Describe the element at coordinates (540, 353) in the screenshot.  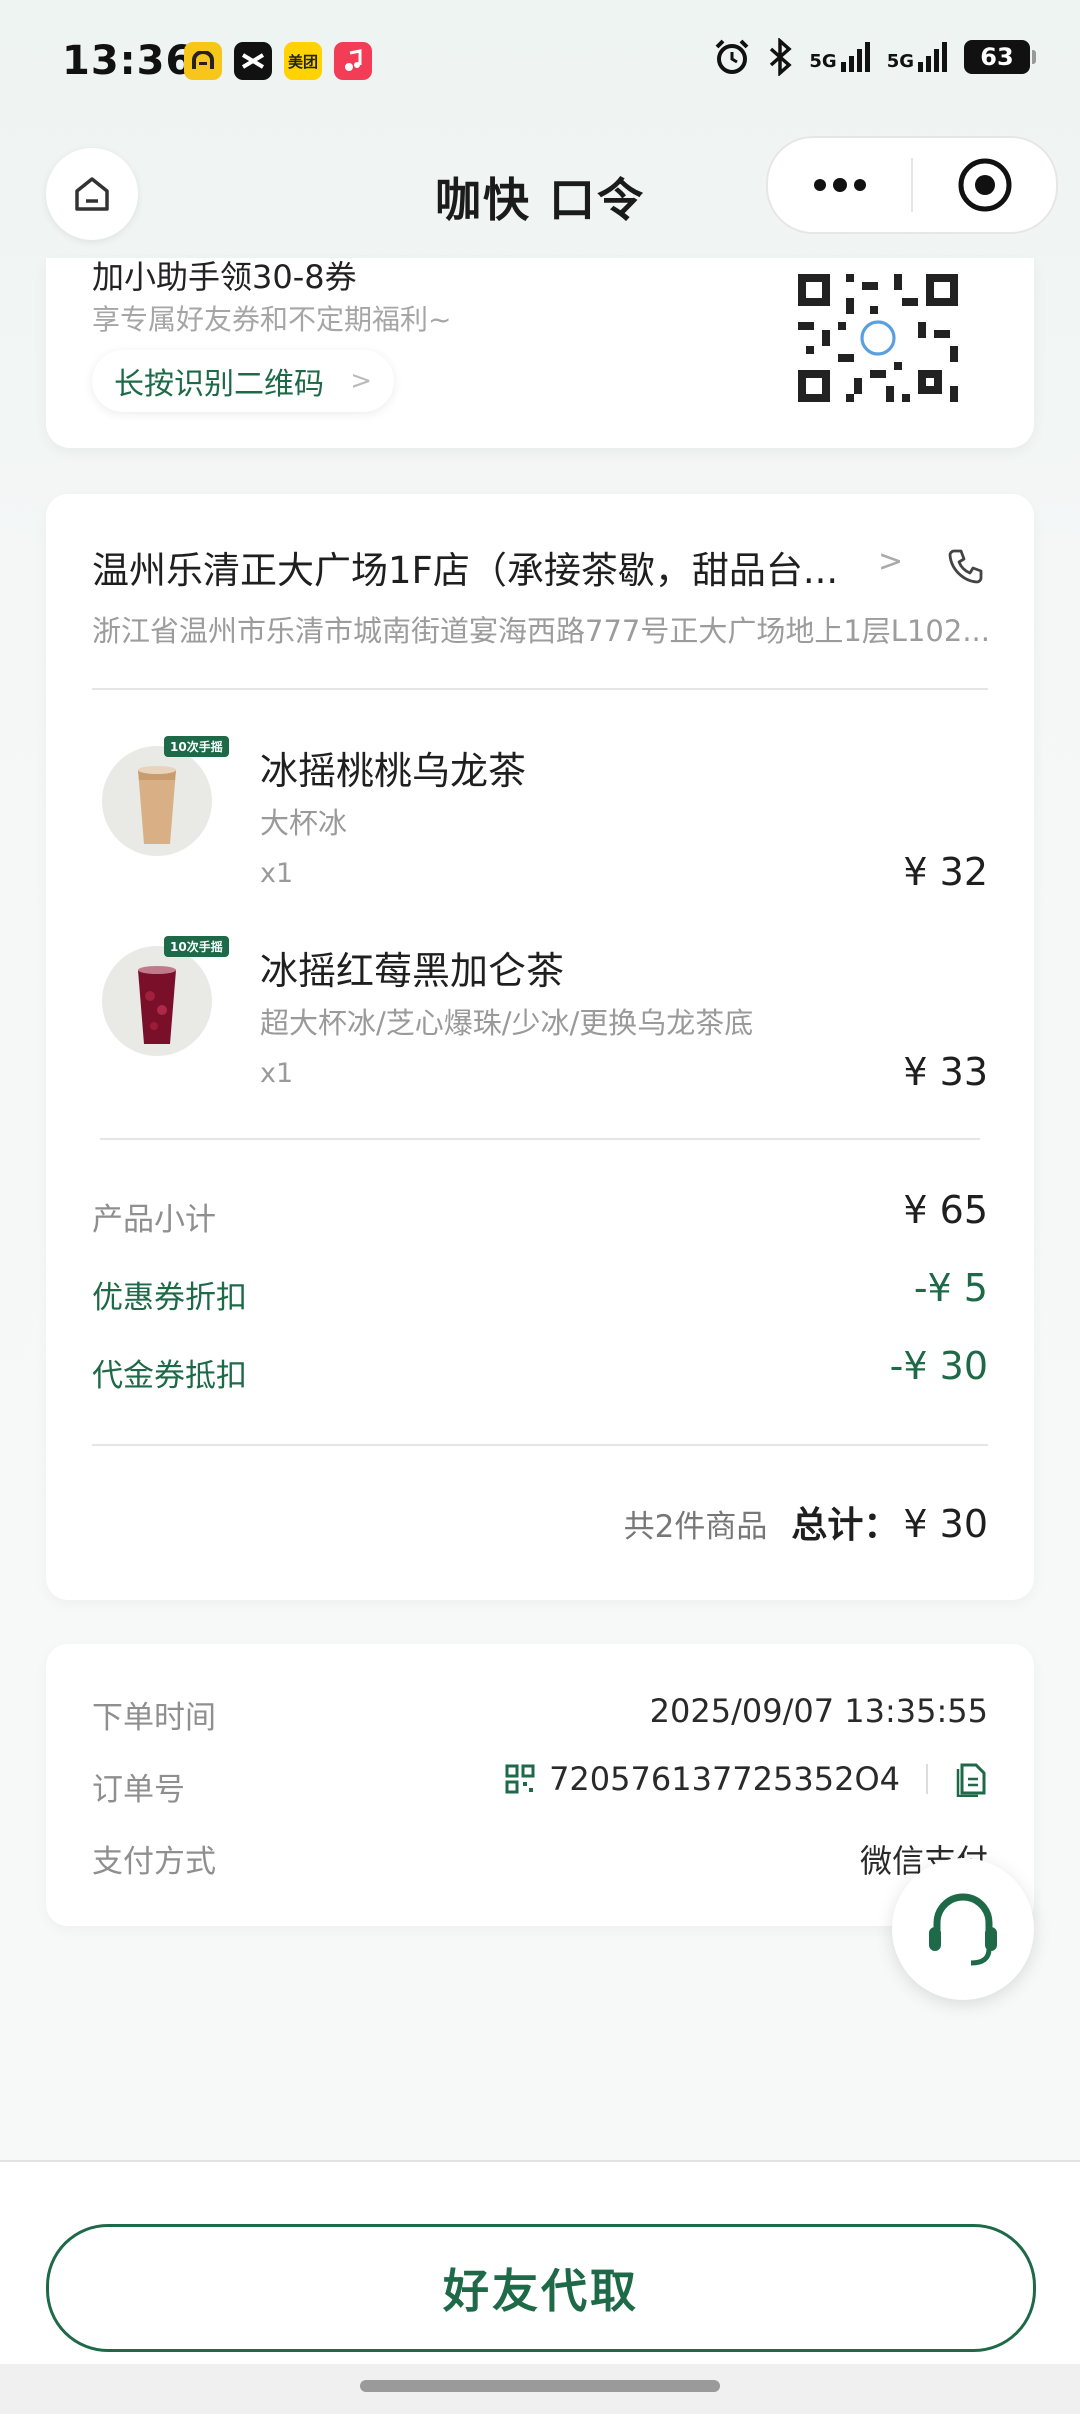
I see `assistant-promo-card: 加小助手领30-8券 享专属好友券和不定期福利~ 长按识别二维码 >` at that location.